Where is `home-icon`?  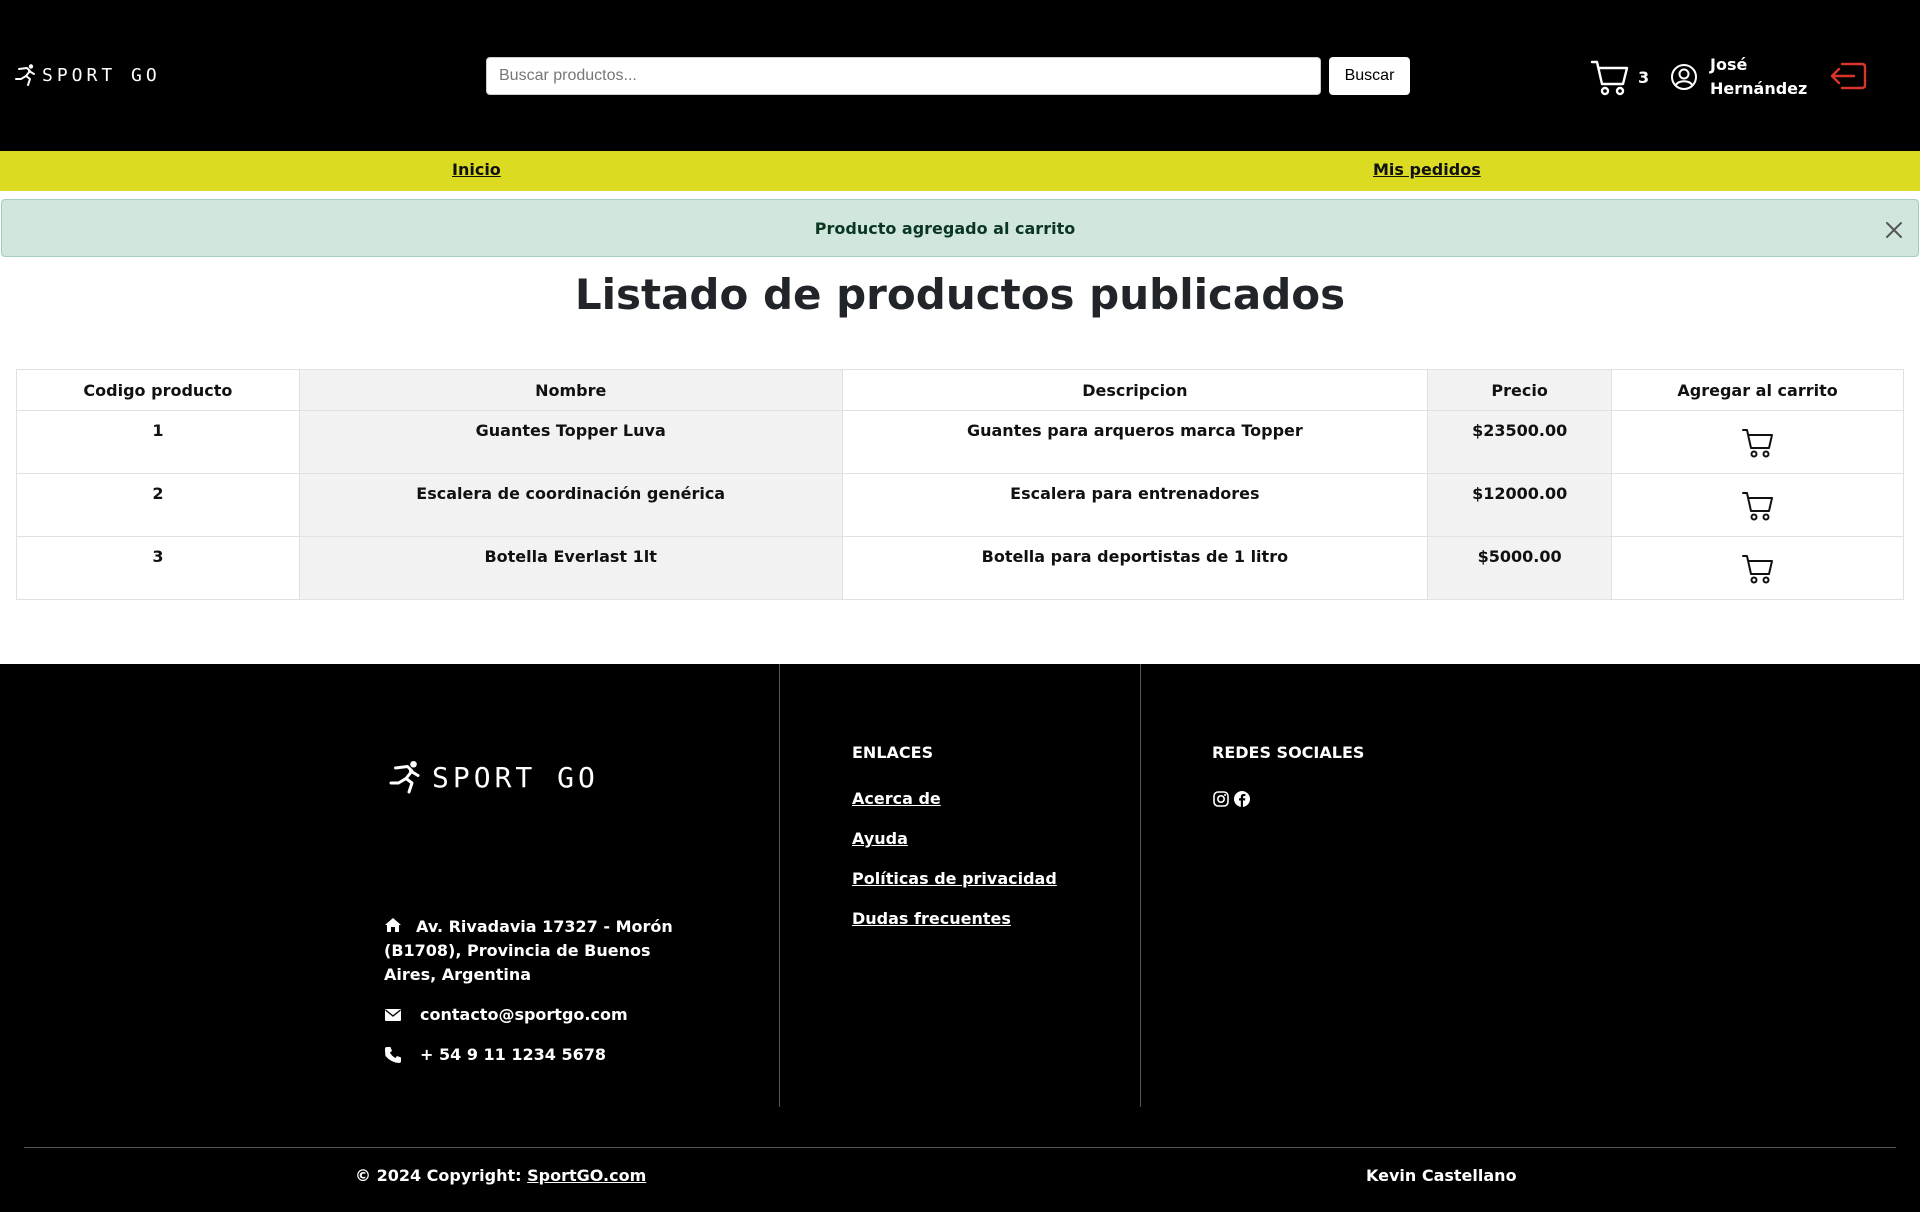
home-icon is located at coordinates (393, 925).